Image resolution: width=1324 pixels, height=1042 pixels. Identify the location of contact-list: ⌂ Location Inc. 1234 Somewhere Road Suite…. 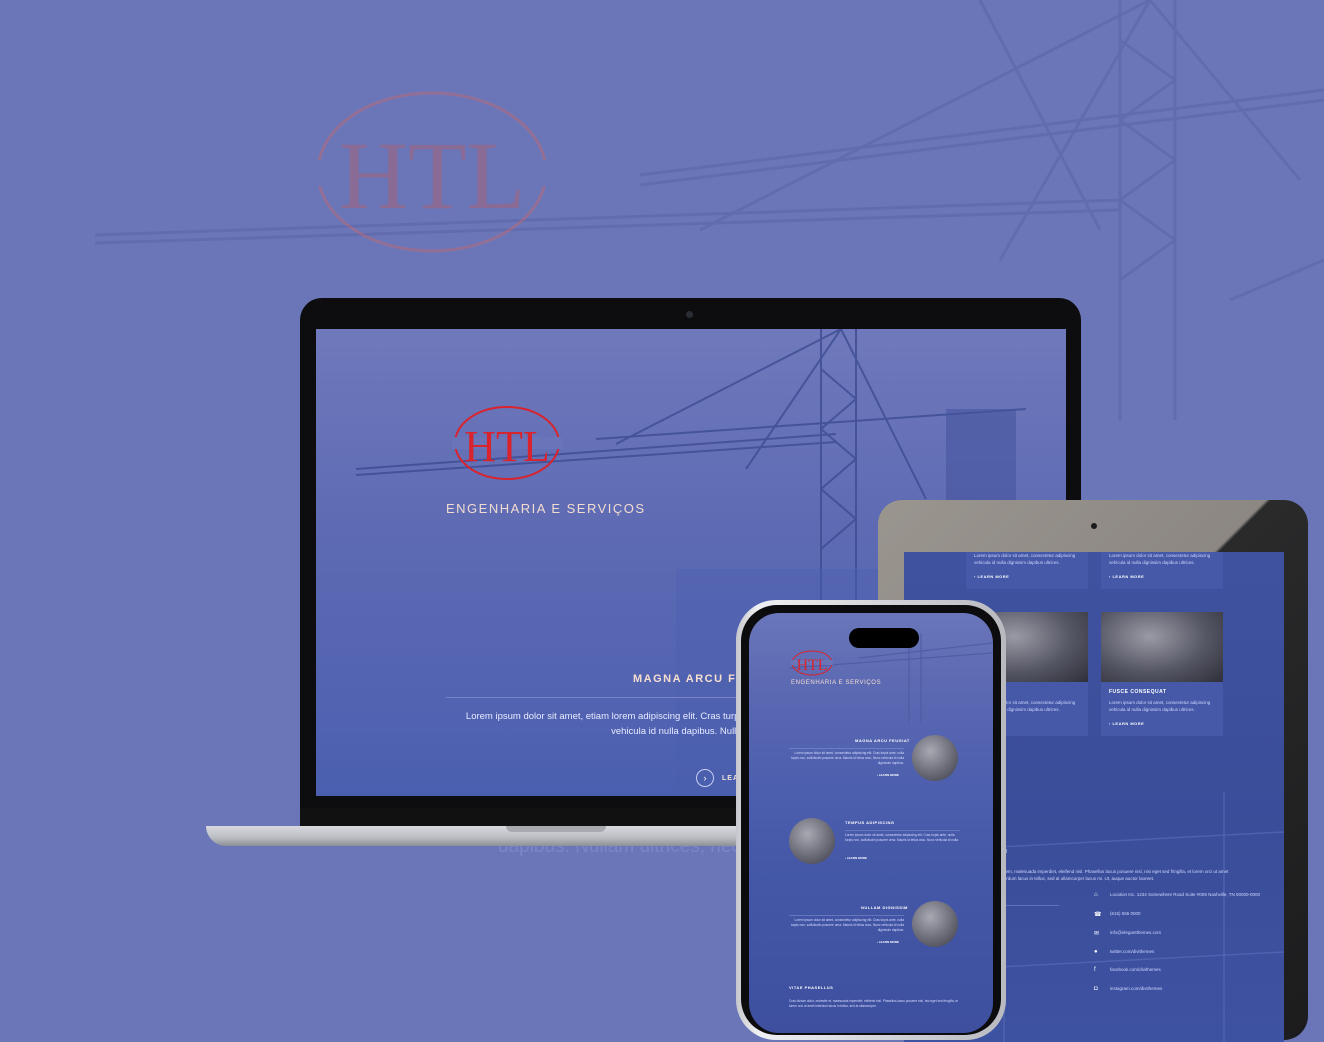
(1184, 948).